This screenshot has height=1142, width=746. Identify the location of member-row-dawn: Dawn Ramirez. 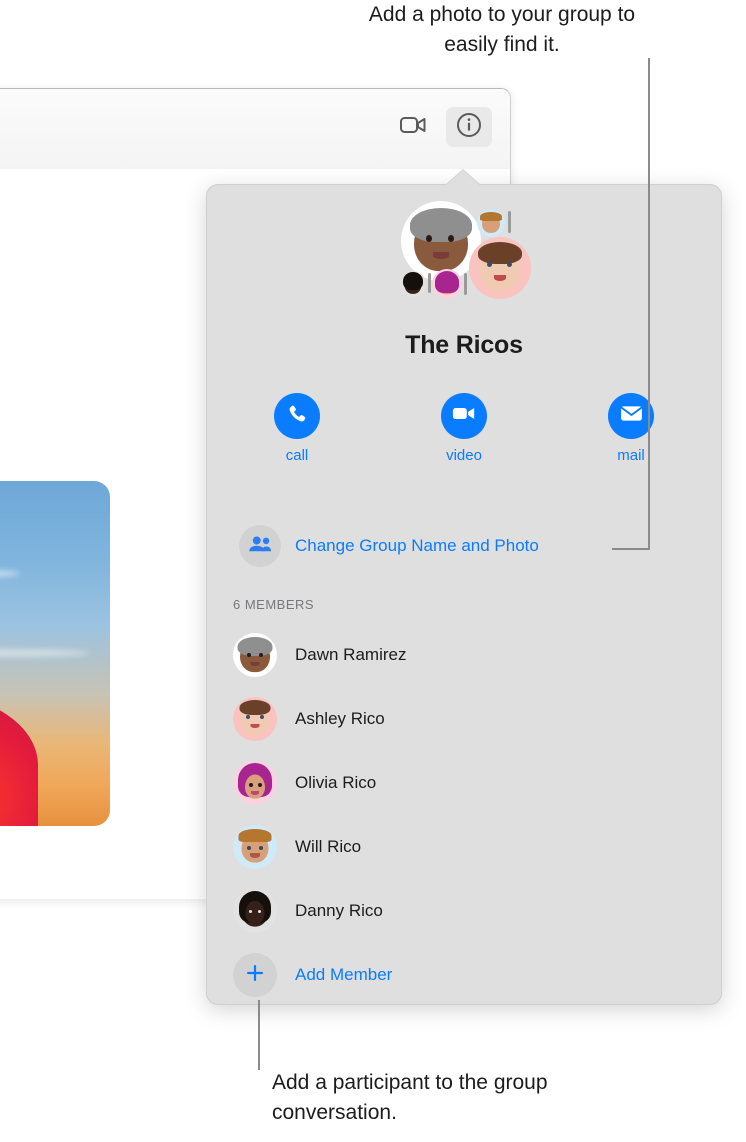
(468, 655).